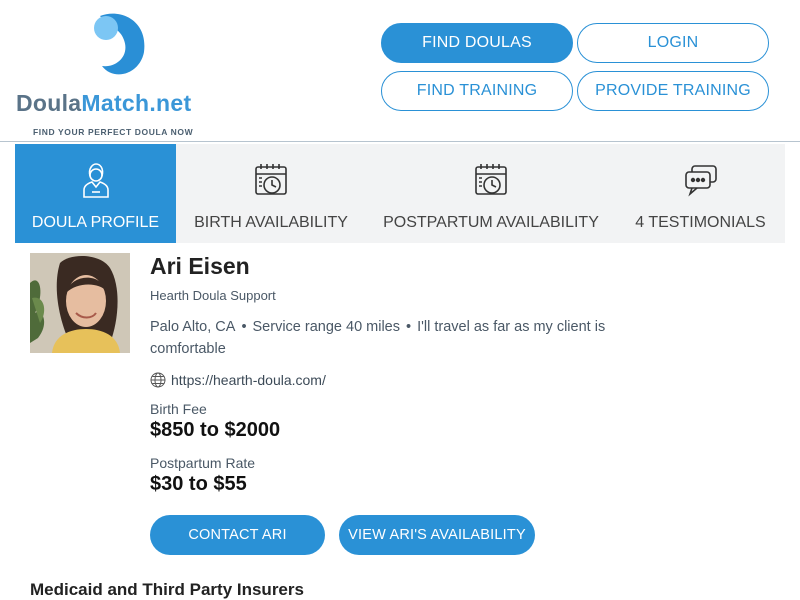 Image resolution: width=800 pixels, height=600 pixels. Describe the element at coordinates (437, 535) in the screenshot. I see `view-availability-button: VIEW ARI'S AVAILABILITY` at that location.